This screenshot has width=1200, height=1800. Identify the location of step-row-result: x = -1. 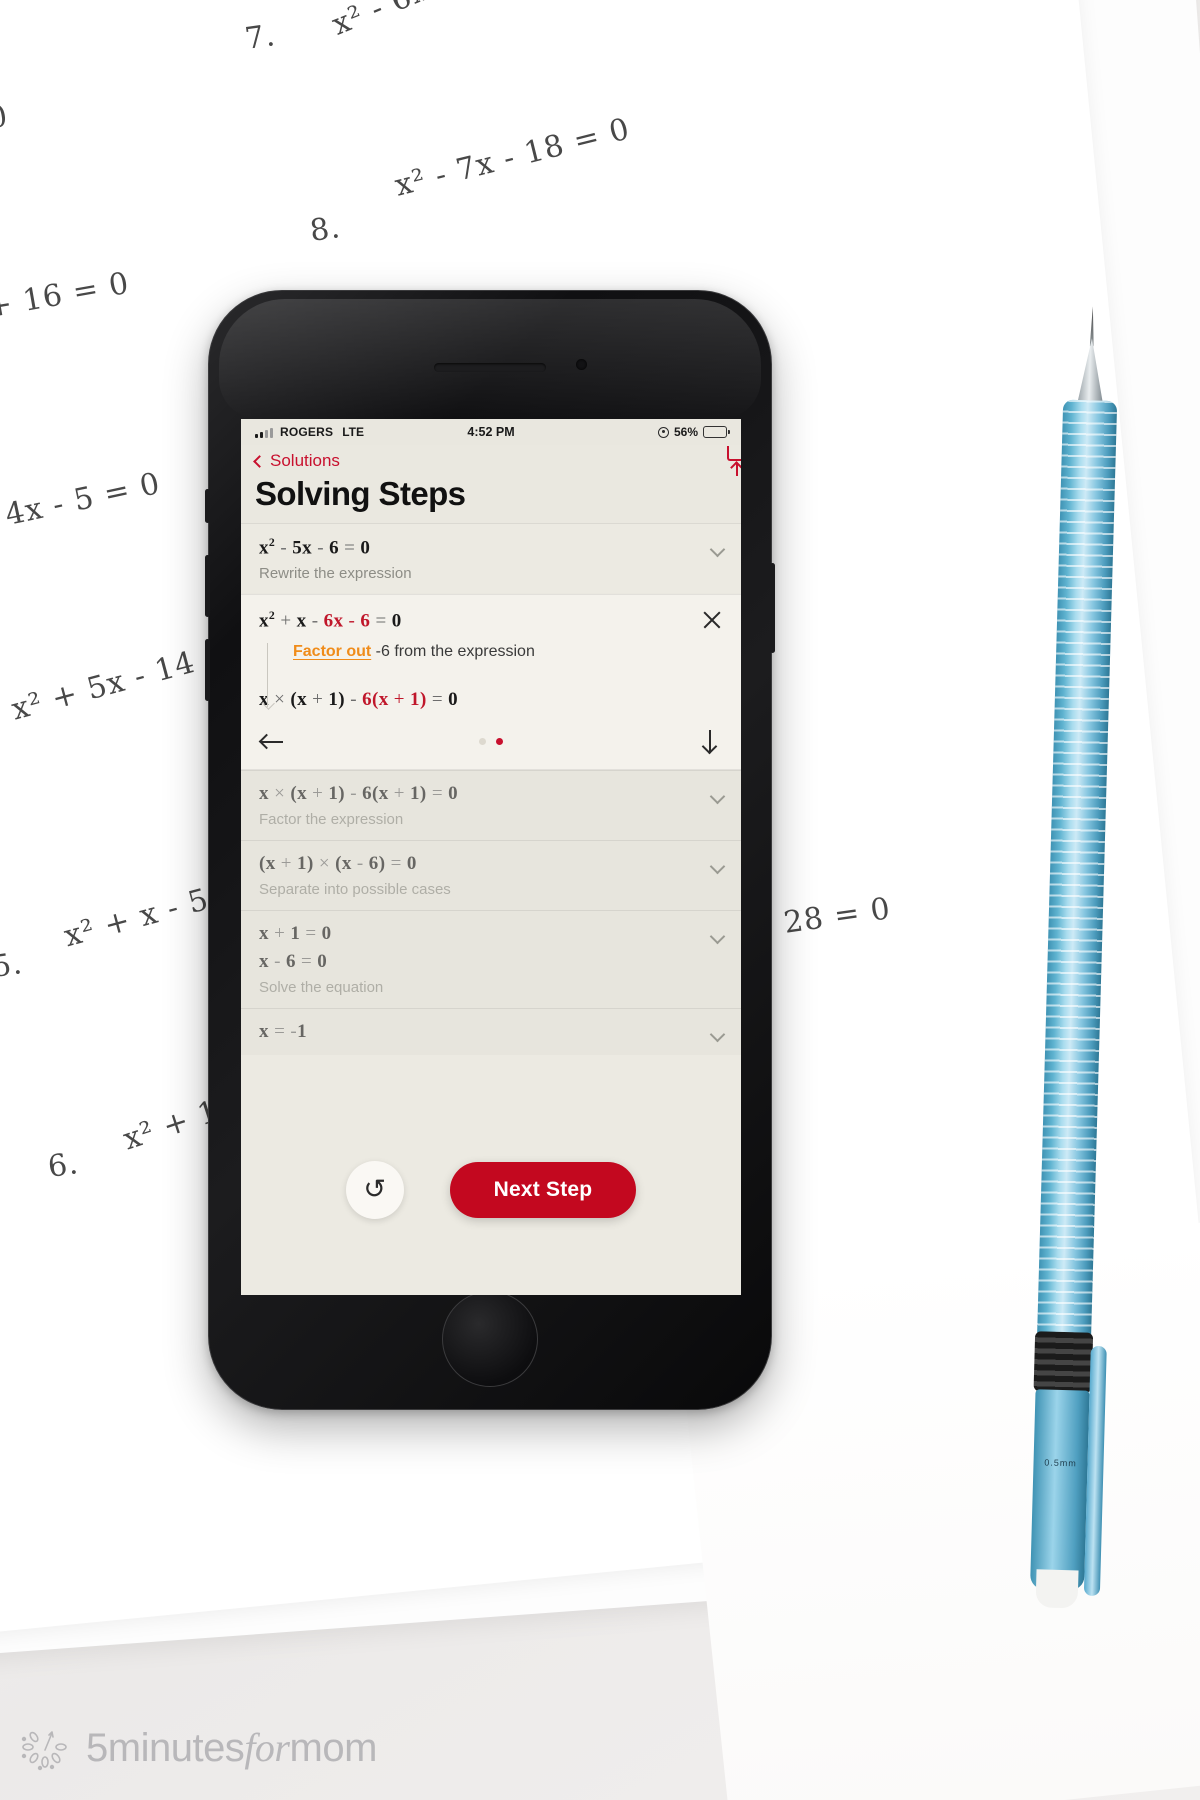
(491, 1031).